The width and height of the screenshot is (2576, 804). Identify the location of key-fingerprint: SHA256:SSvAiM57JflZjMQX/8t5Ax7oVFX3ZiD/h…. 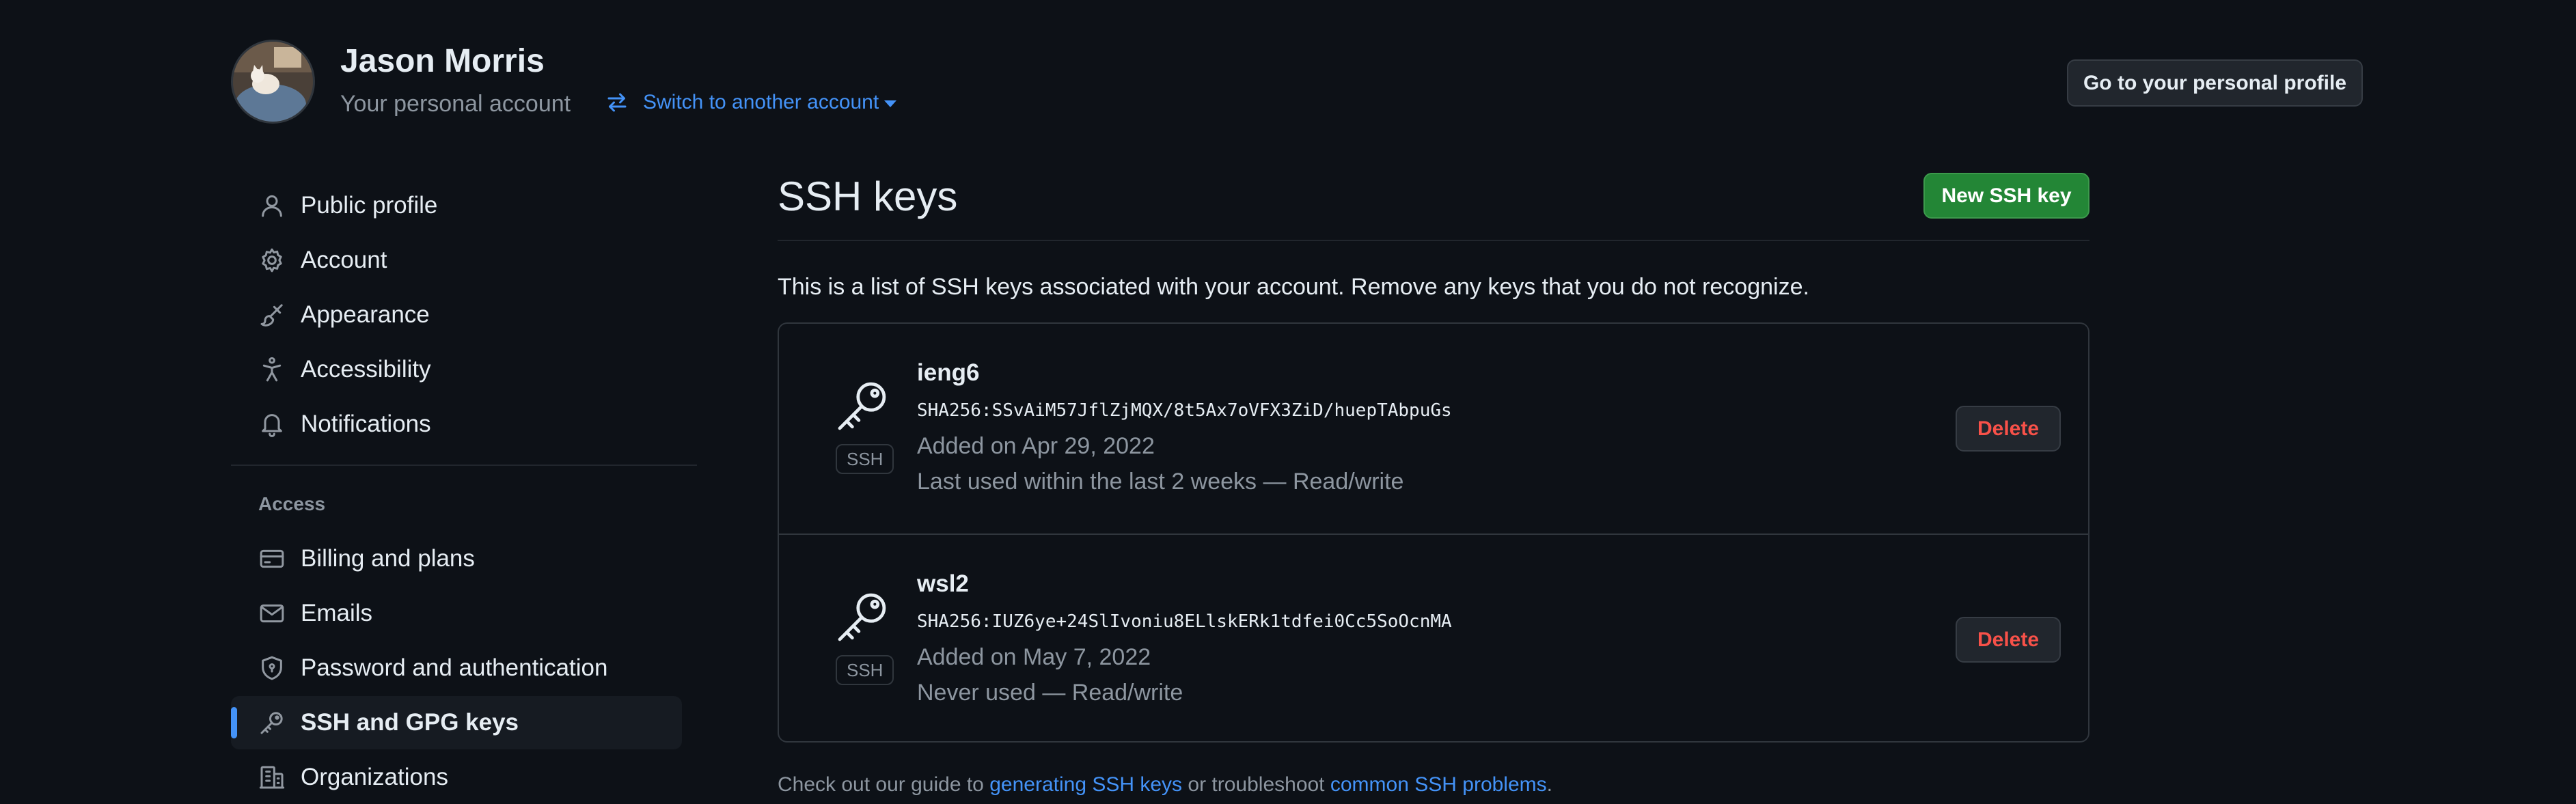
(1184, 410).